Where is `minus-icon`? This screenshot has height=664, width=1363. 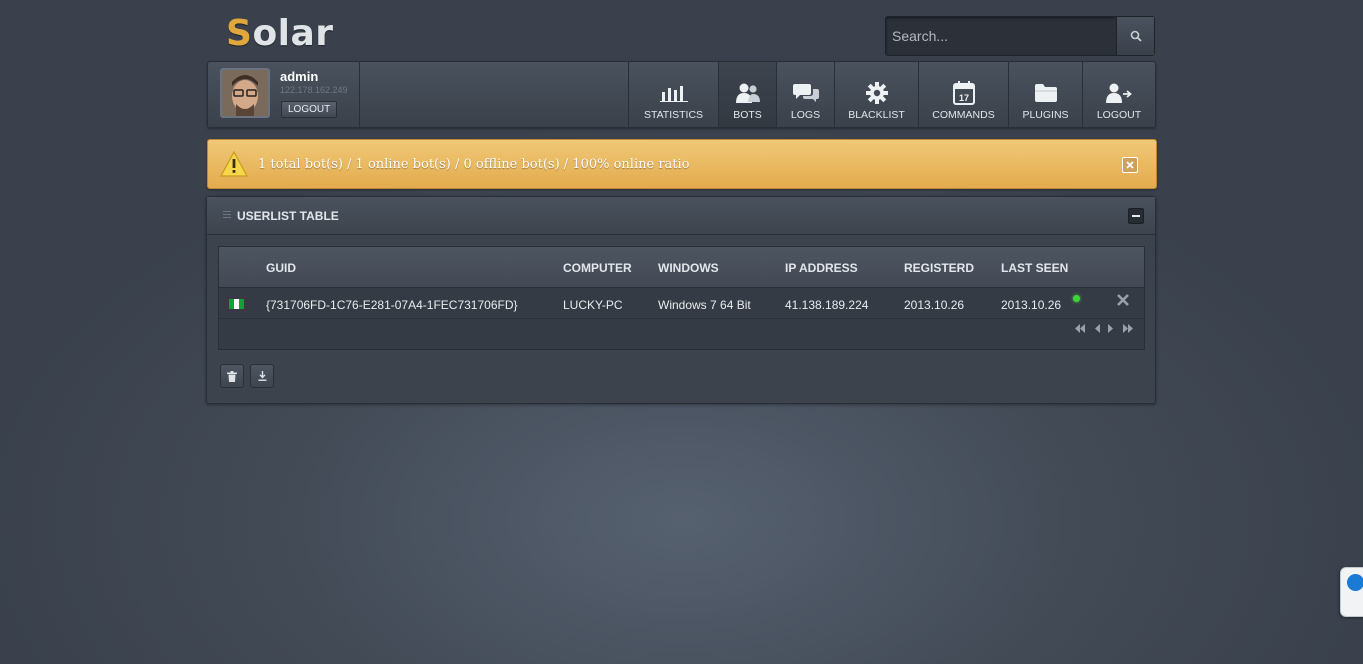
minus-icon is located at coordinates (1136, 216).